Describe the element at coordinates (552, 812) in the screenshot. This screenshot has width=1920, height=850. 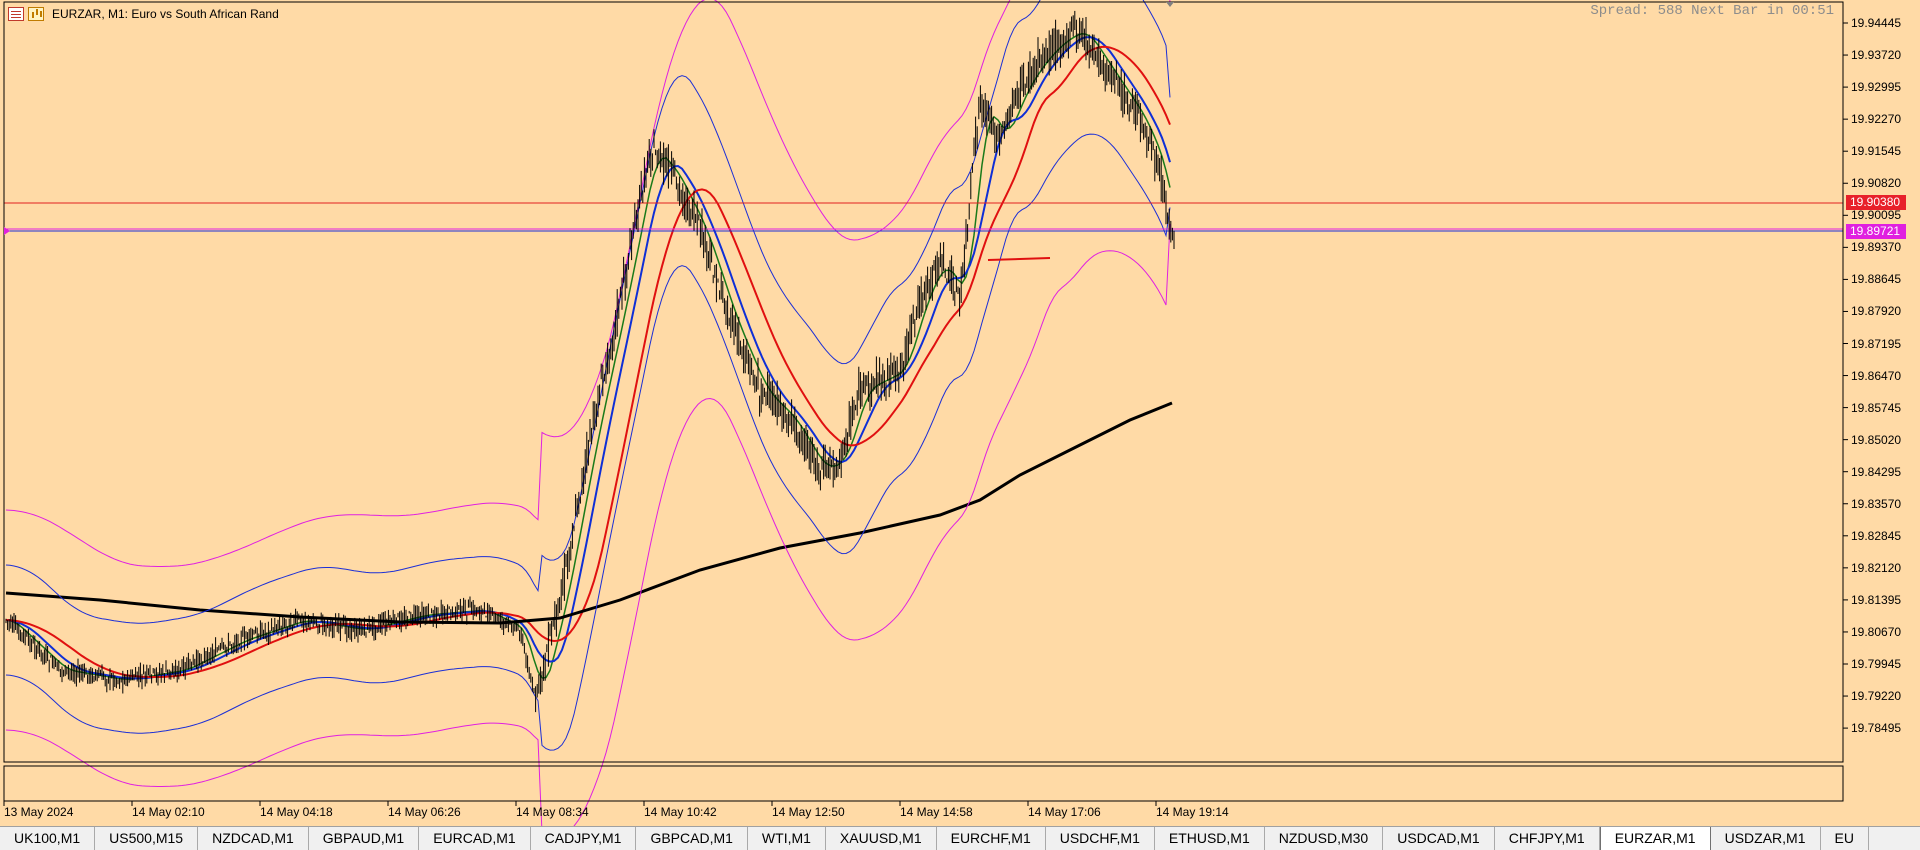
I see `time-axis-label: 14 May 08:34` at that location.